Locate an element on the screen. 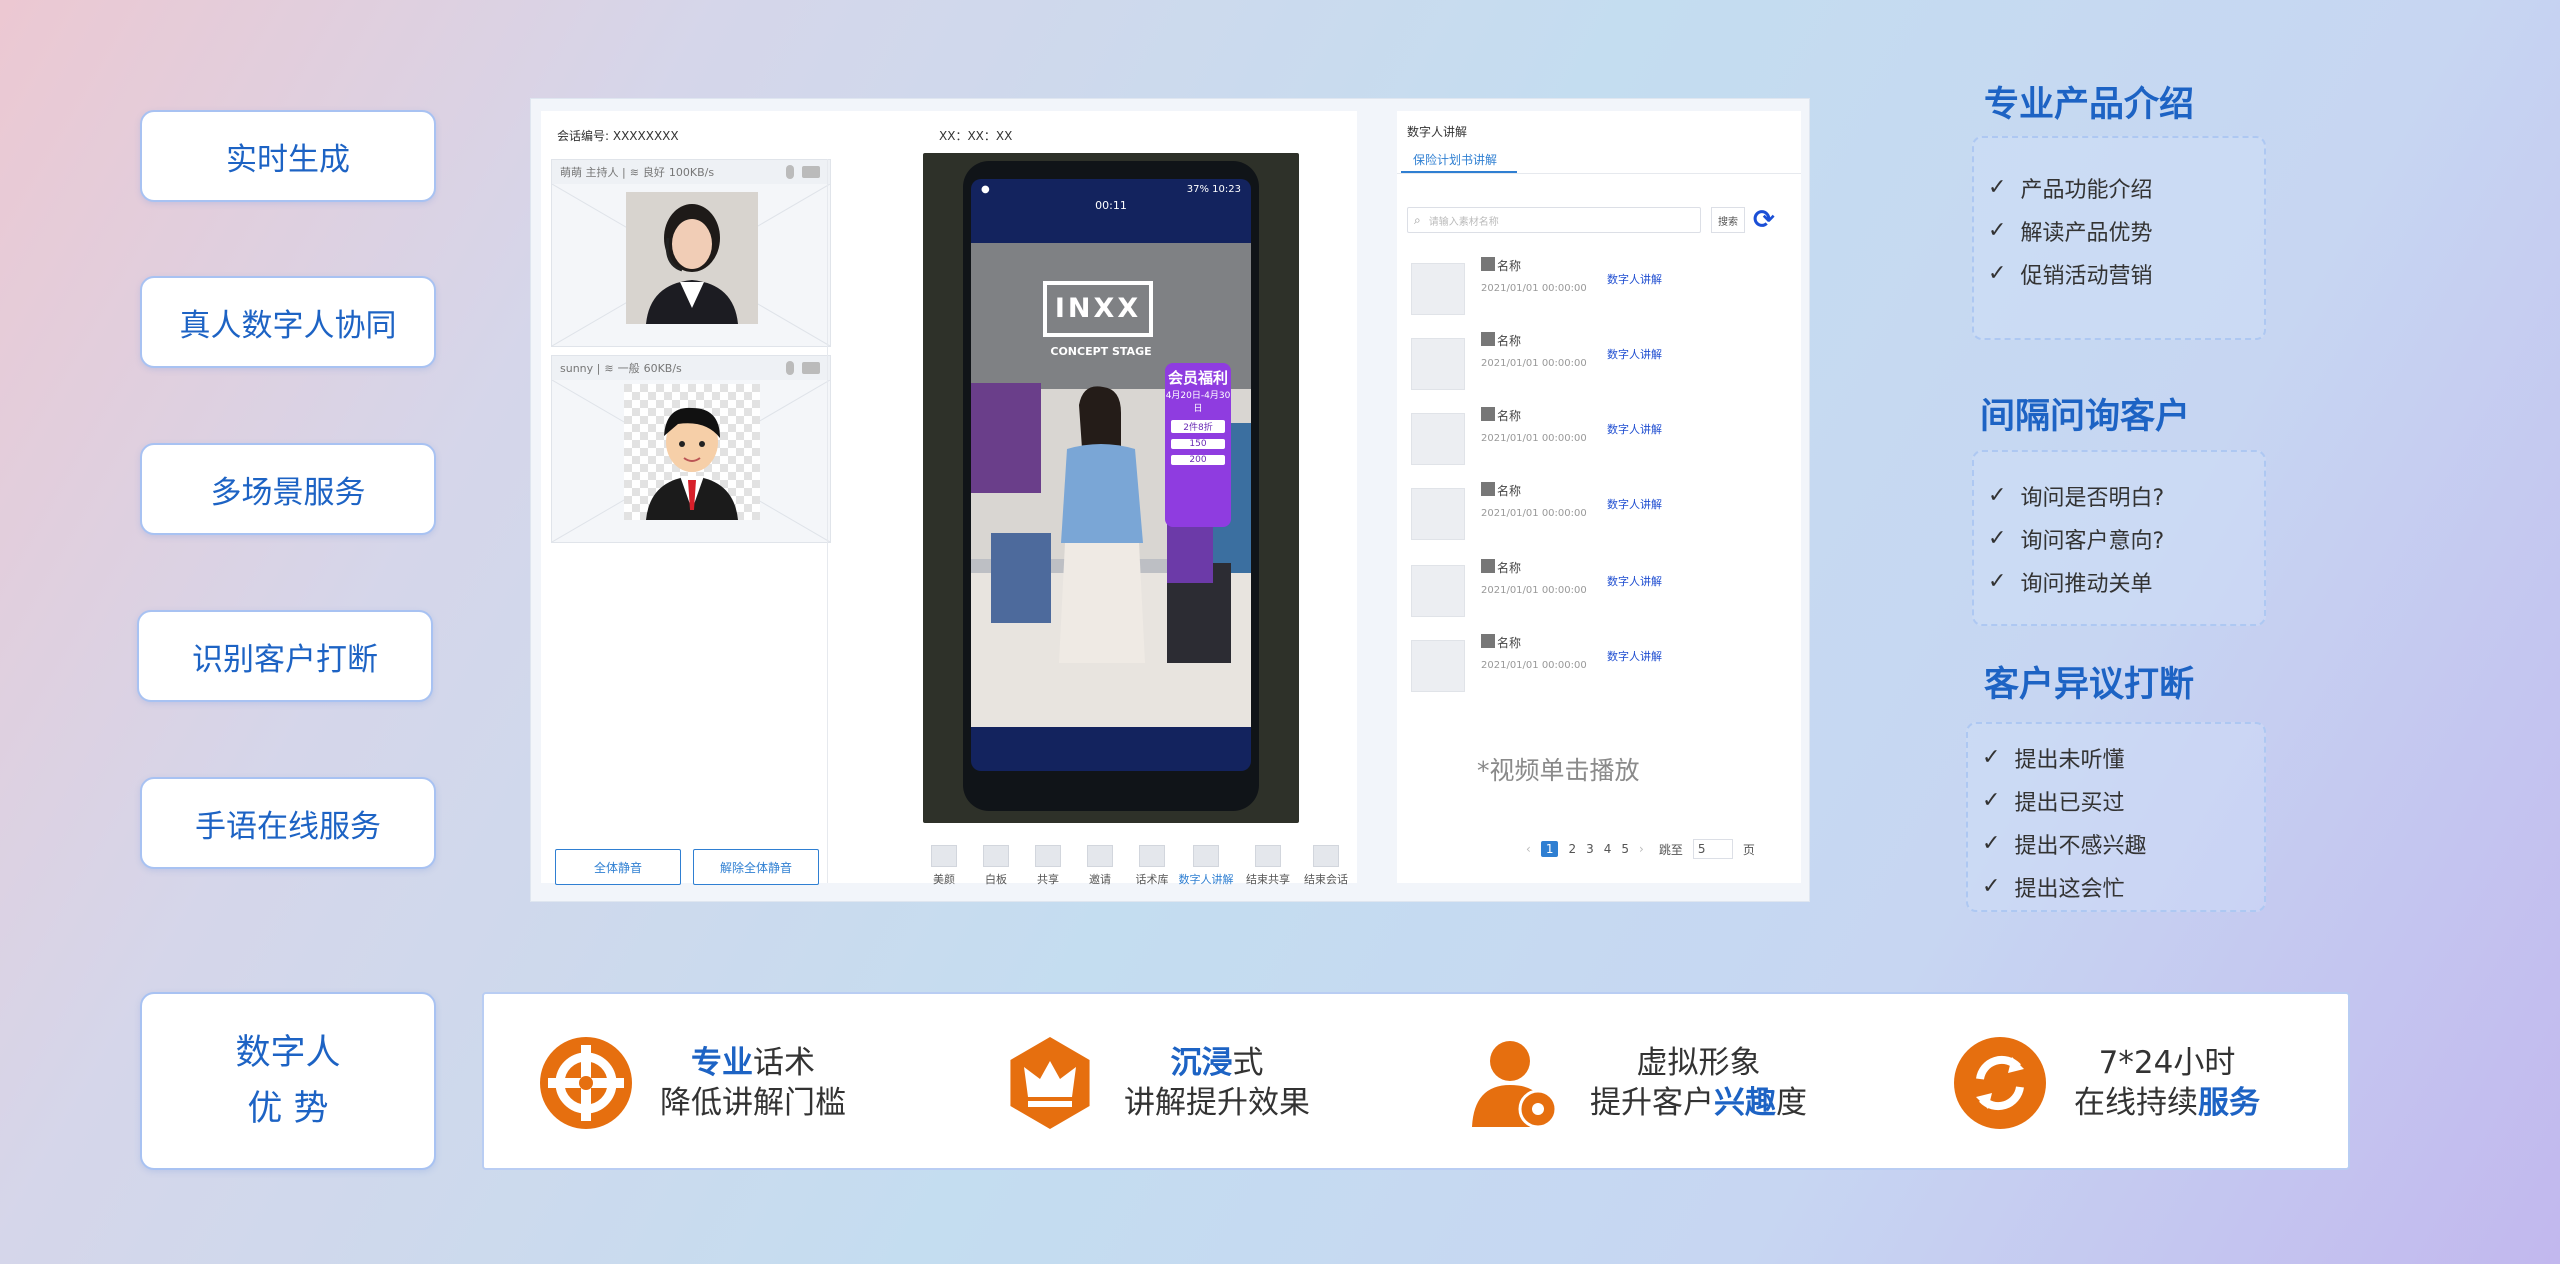 The image size is (2560, 1264). advantage-feature: 7*24小时 在线持续服务 is located at coordinates (2107, 1083).